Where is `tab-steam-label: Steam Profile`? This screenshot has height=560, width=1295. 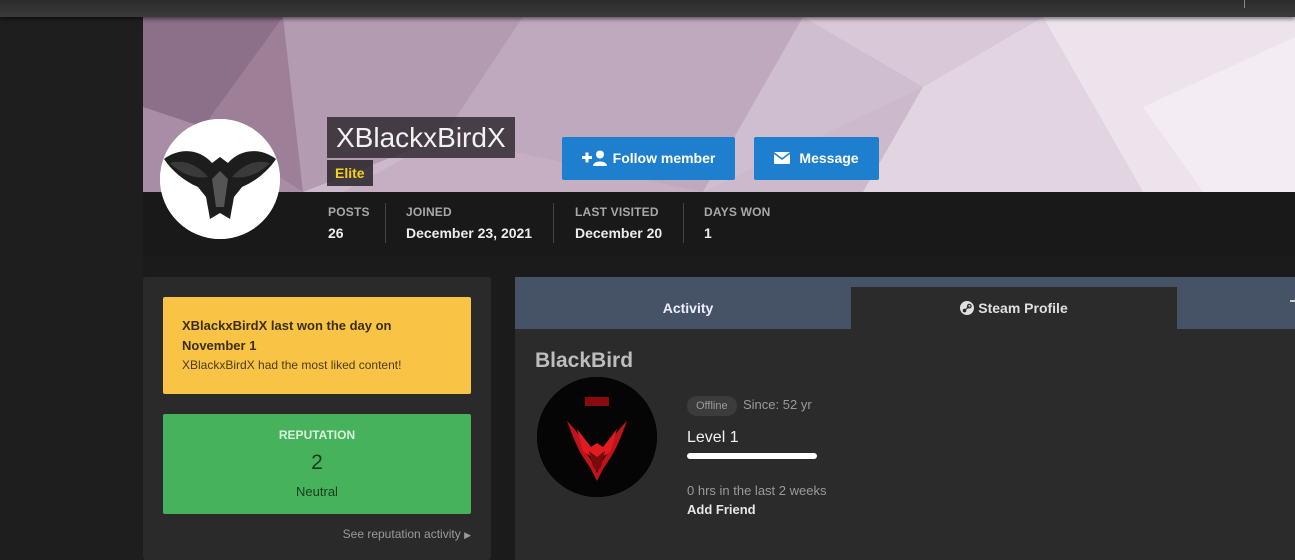 tab-steam-label: Steam Profile is located at coordinates (1023, 308).